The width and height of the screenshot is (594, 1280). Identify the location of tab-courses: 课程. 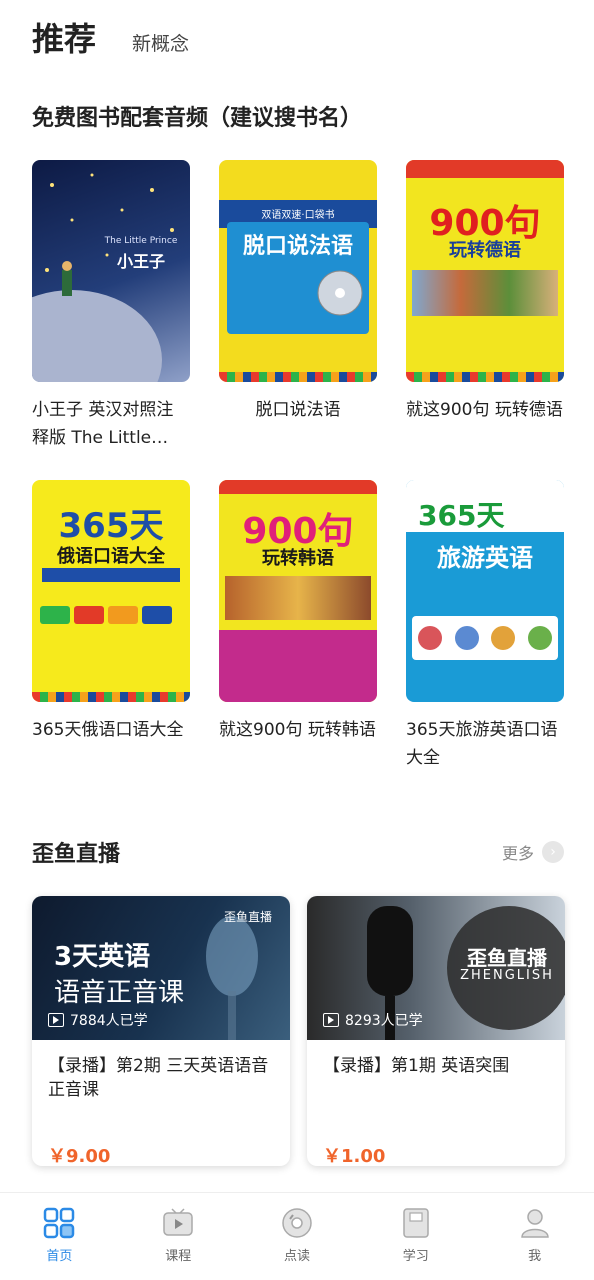
(178, 1236).